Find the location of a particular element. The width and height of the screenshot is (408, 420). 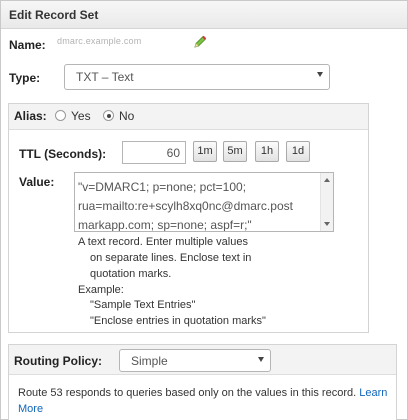

panel-title: Edit Record Set is located at coordinates (54, 15).